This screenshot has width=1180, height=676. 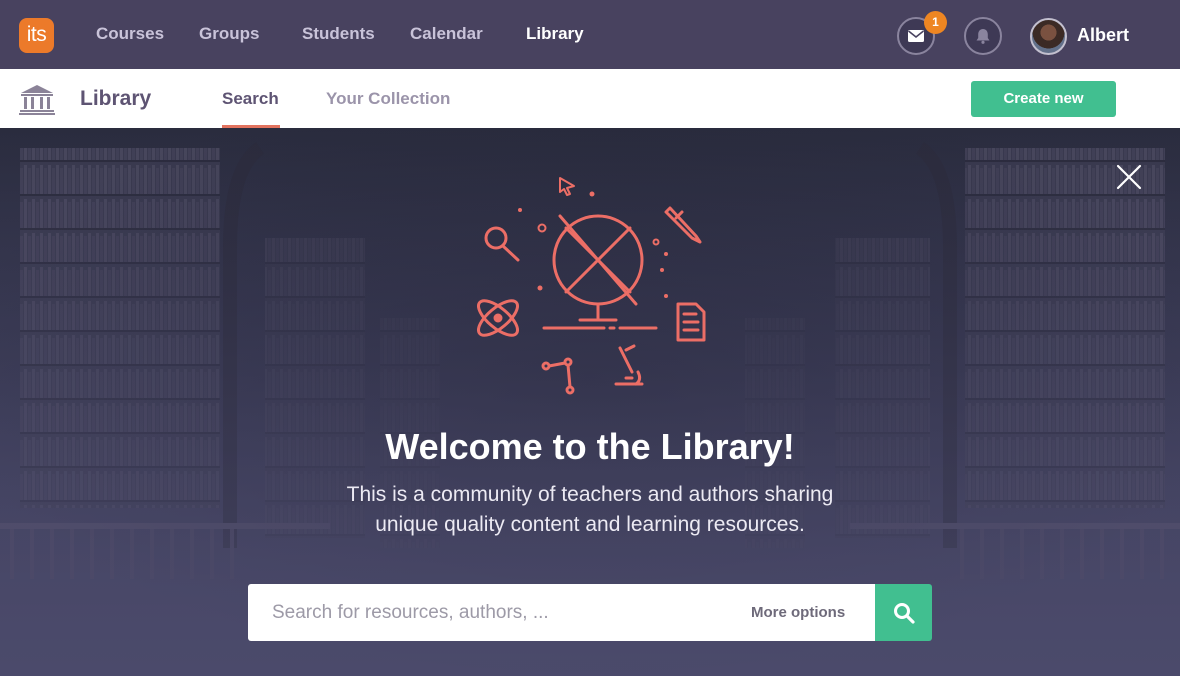 I want to click on pencil-icon, so click(x=683, y=225).